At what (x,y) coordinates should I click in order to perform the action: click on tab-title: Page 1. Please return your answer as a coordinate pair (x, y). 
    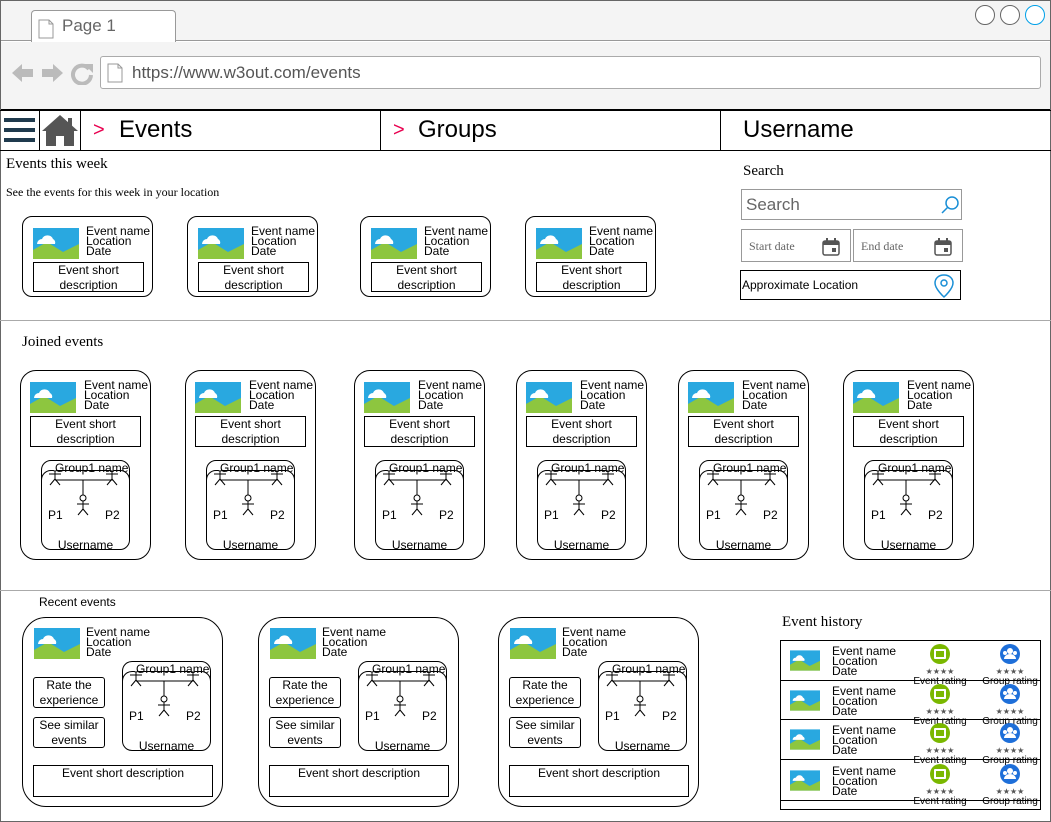
    Looking at the image, I should click on (89, 25).